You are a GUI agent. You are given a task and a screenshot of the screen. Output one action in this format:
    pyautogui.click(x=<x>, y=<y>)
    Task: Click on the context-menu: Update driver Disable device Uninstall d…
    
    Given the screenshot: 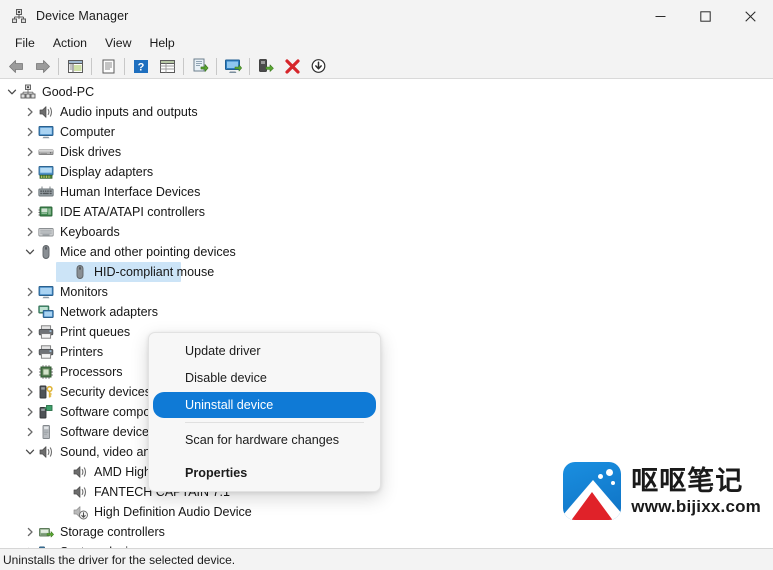 What is the action you would take?
    pyautogui.click(x=264, y=412)
    